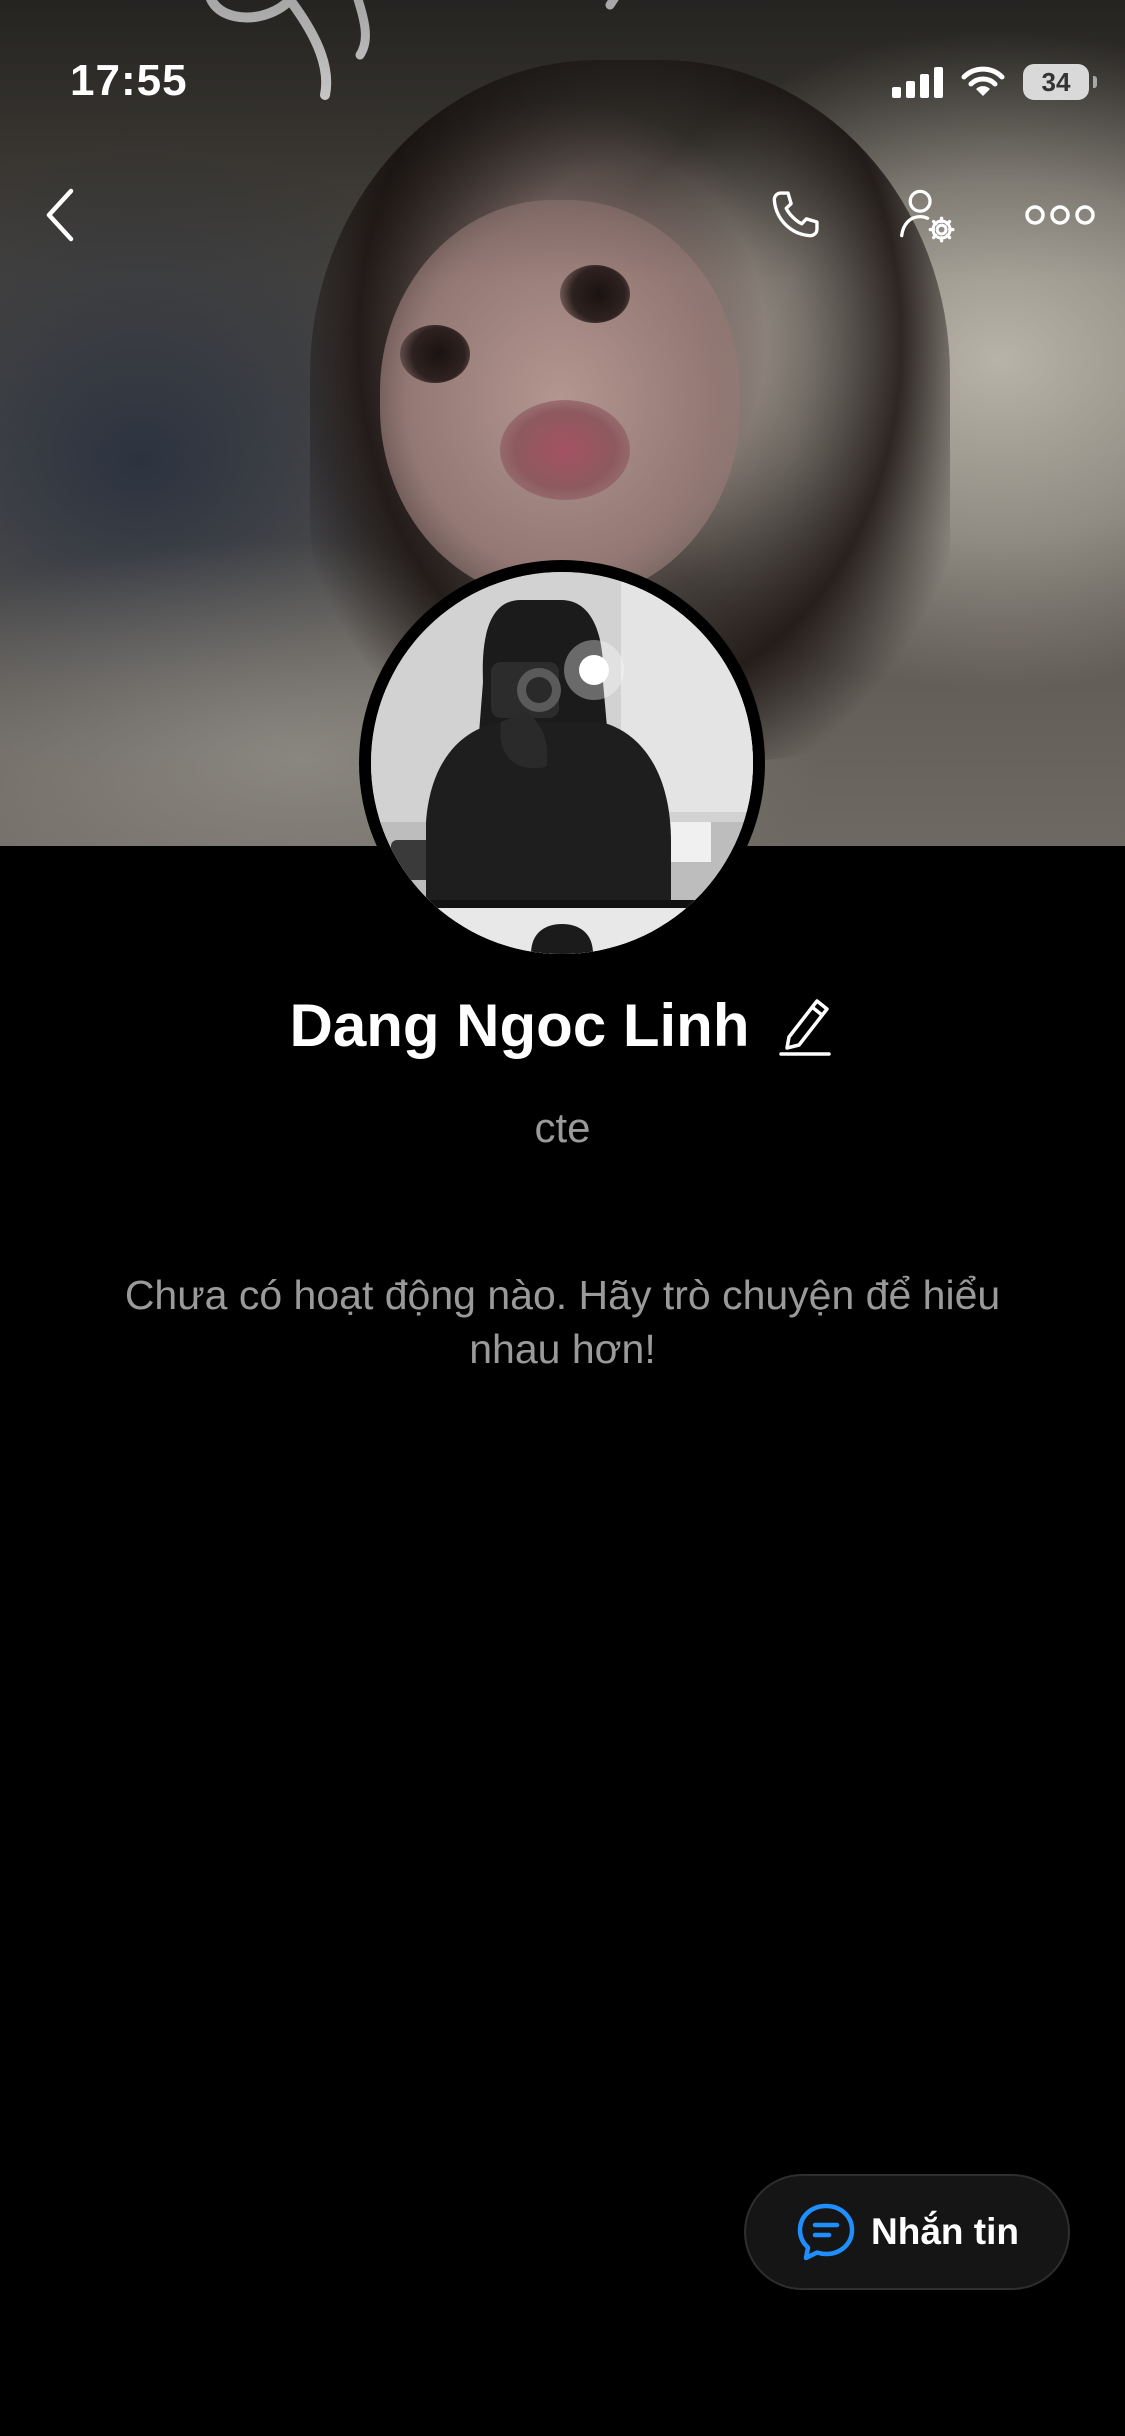 The width and height of the screenshot is (1125, 2436). I want to click on contact-settings-button, so click(927, 215).